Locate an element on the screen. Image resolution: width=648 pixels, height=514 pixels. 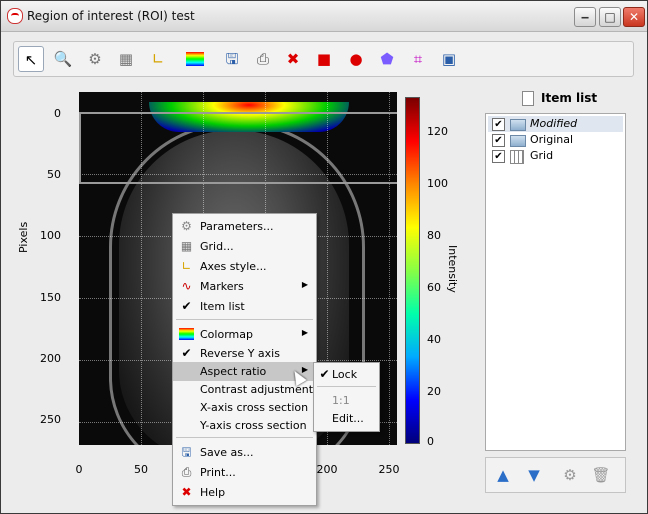
parameters-tool: ⚙ is located at coordinates (95, 59).